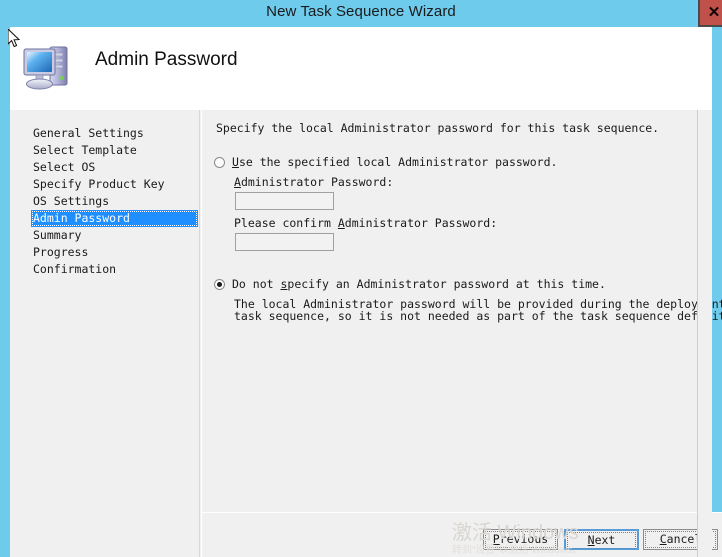 The width and height of the screenshot is (722, 557). I want to click on panel-right-edge, so click(704, 333).